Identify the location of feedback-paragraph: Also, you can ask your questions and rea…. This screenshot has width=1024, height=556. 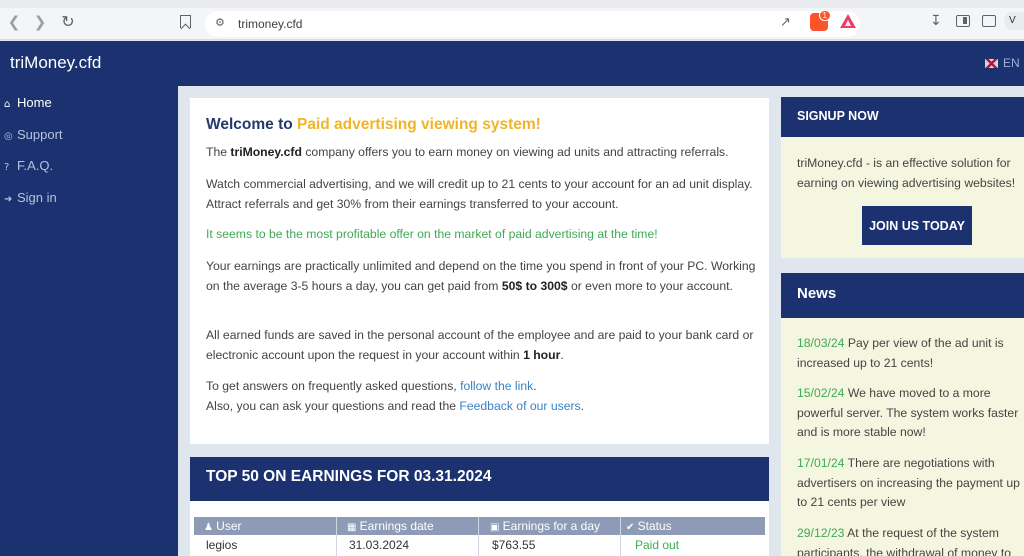
(483, 407).